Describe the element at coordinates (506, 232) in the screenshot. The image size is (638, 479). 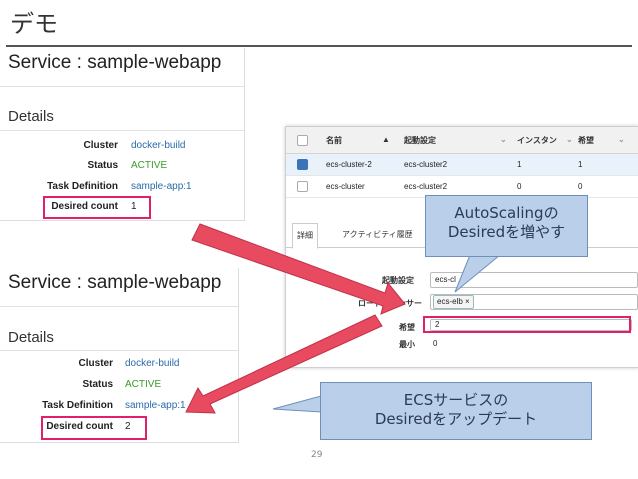
I see `callout-line: Desiredを増やす` at that location.